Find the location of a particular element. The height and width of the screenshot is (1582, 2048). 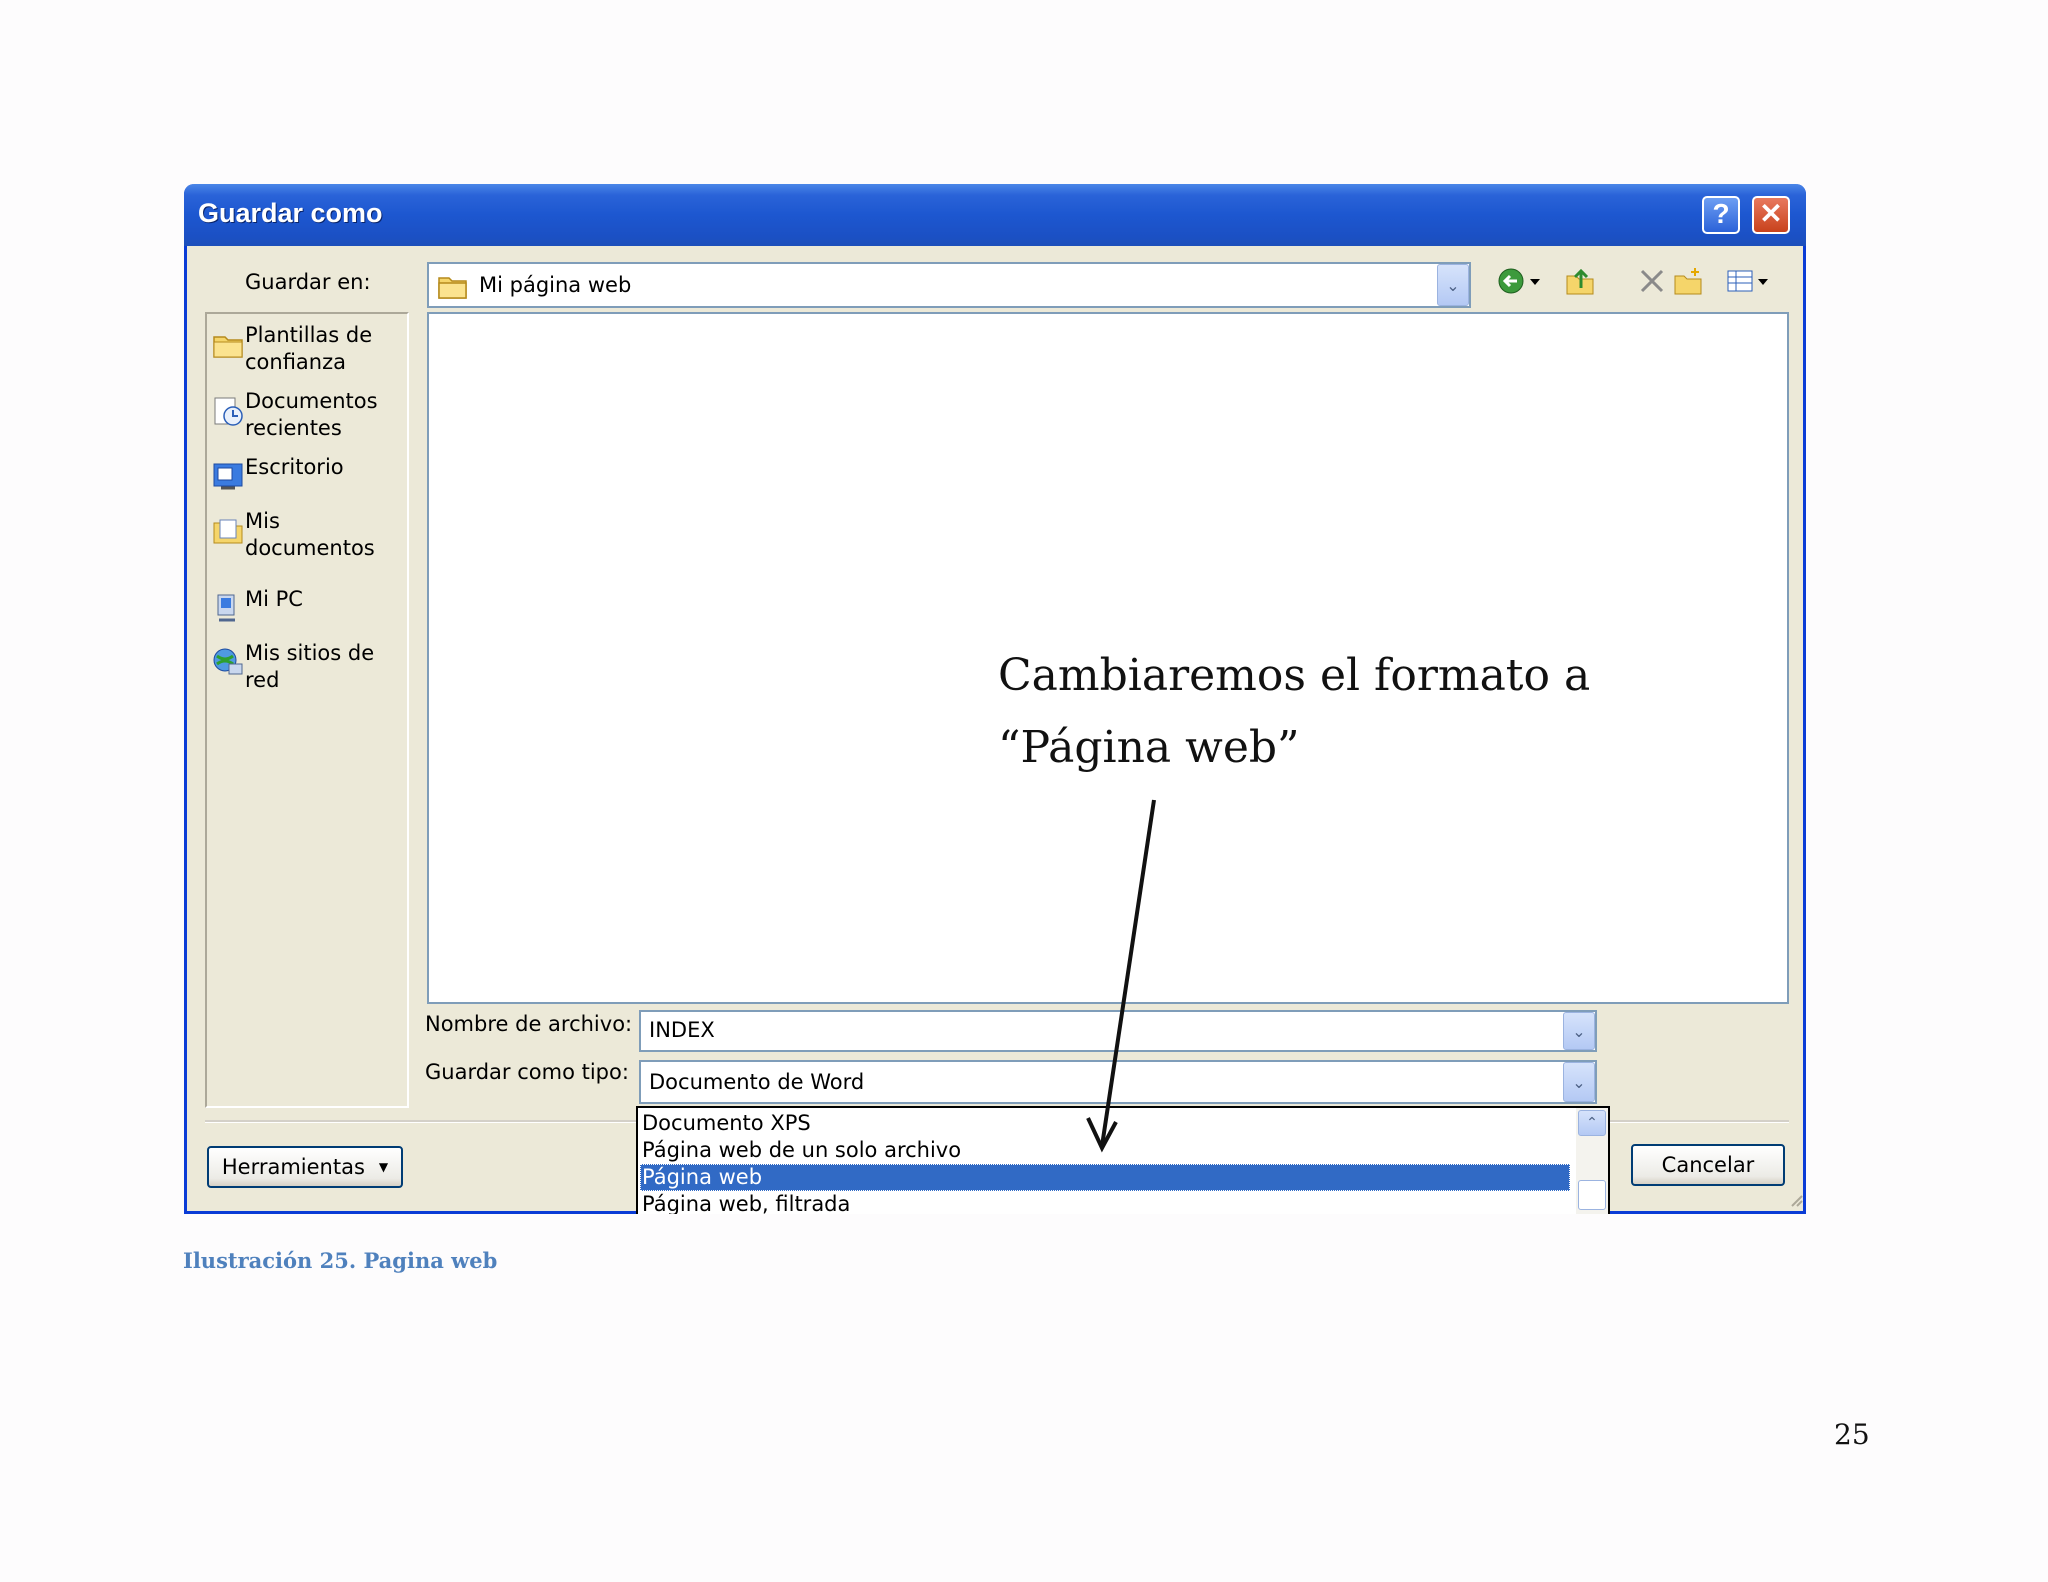

place-documentos-recientes: Documentos recientes is located at coordinates (306, 415).